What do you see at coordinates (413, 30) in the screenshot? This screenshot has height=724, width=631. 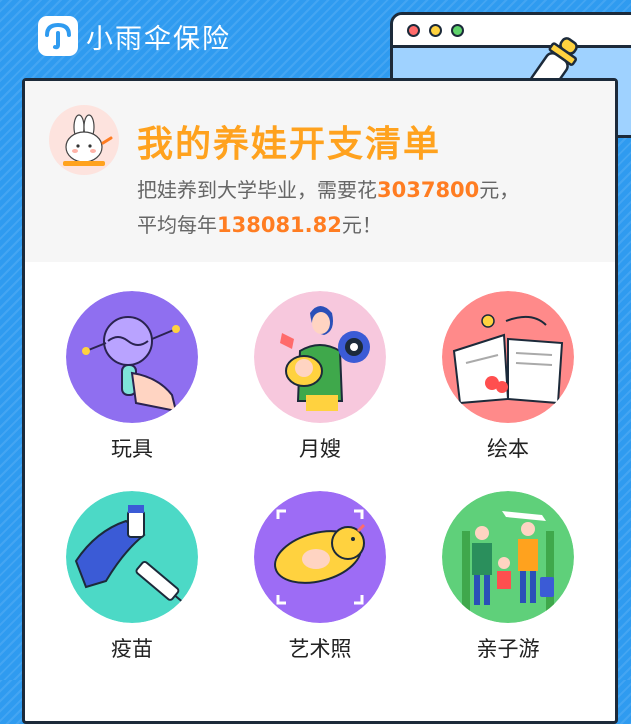 I see `red-dot-icon` at bounding box center [413, 30].